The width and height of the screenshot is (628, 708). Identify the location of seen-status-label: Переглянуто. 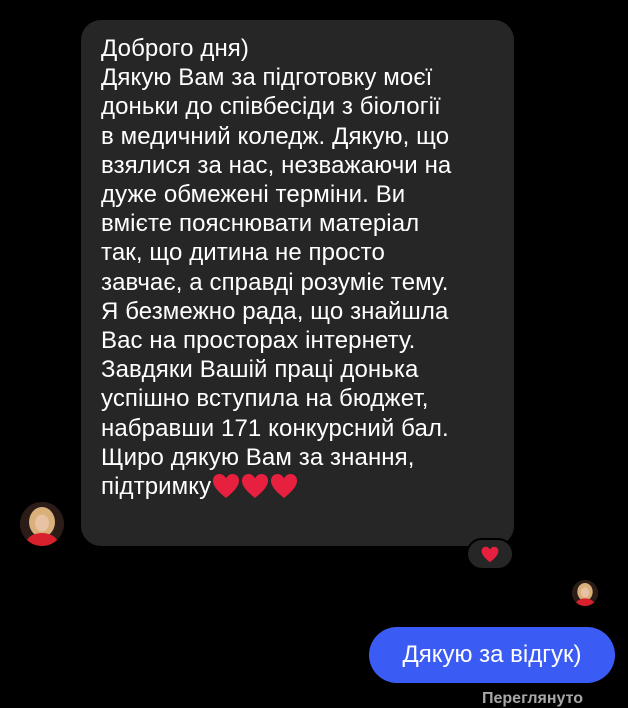
(532, 698).